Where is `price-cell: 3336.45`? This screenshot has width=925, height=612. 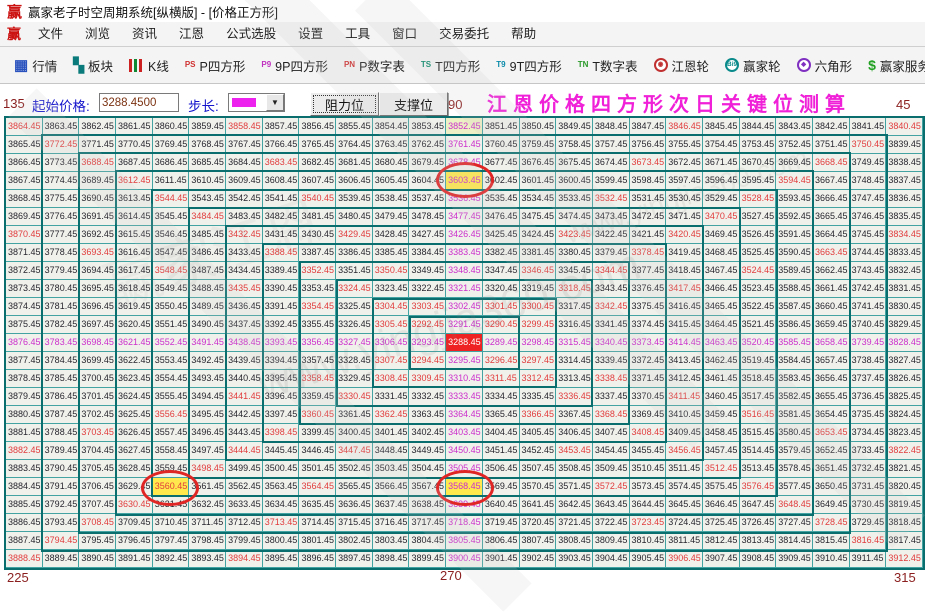 price-cell: 3336.45 is located at coordinates (574, 397).